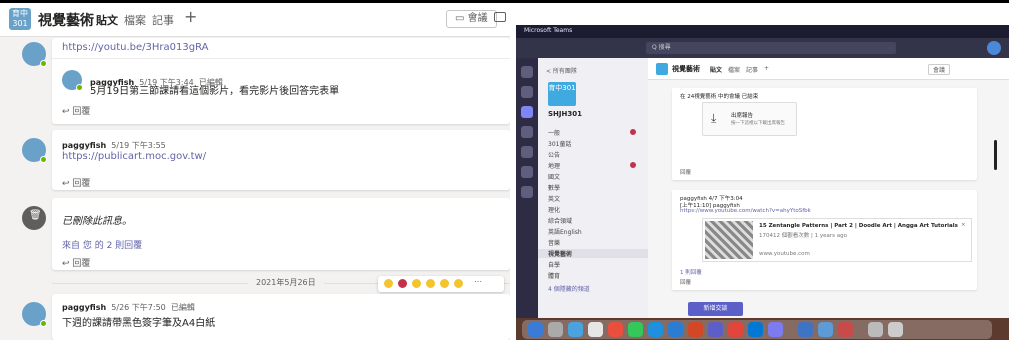 Image resolution: width=1009 pixels, height=340 pixels. I want to click on channel-item: 英語English, so click(565, 231).